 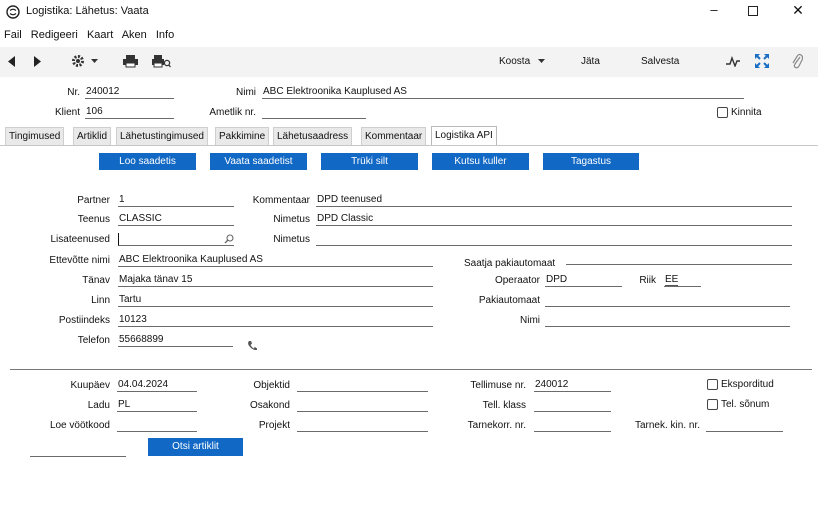 I want to click on tanav-field: Majaka tänav 15, so click(x=275, y=280).